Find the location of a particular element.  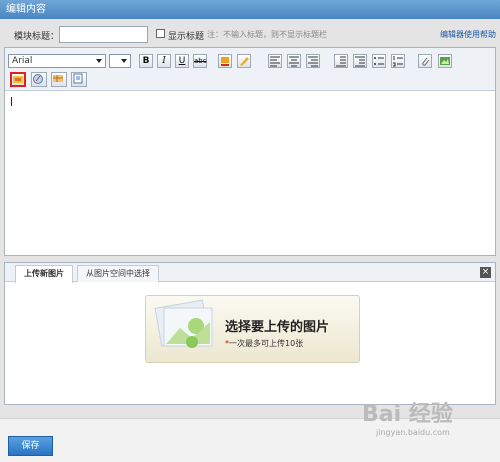

font-size-select is located at coordinates (120, 61).